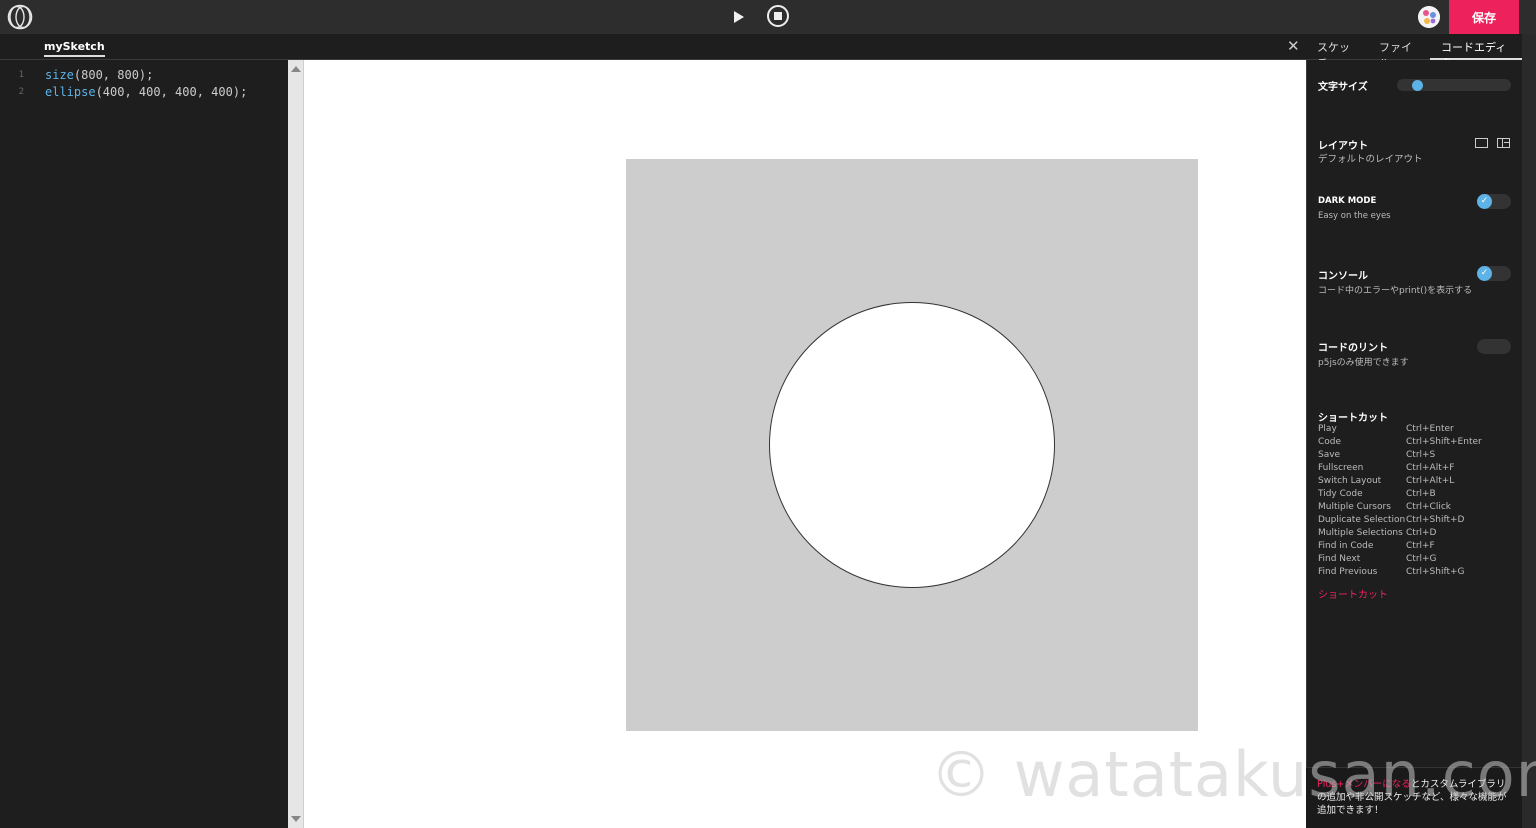 The image size is (1536, 828). I want to click on top-bar: 保存, so click(768, 17).